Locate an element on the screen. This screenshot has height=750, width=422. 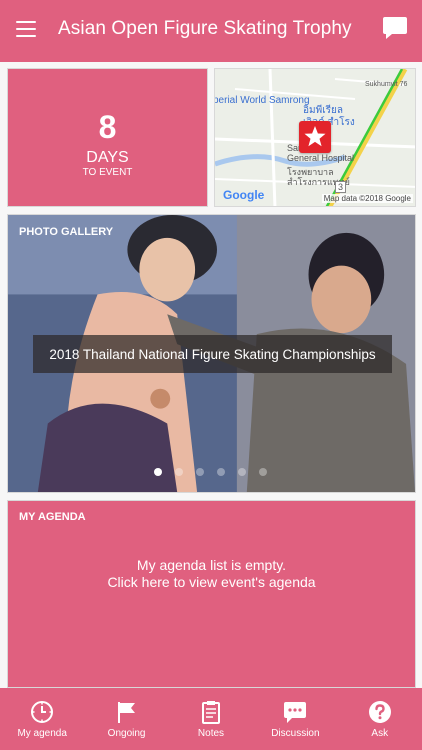
tab-notes: Notes is located at coordinates (211, 719).